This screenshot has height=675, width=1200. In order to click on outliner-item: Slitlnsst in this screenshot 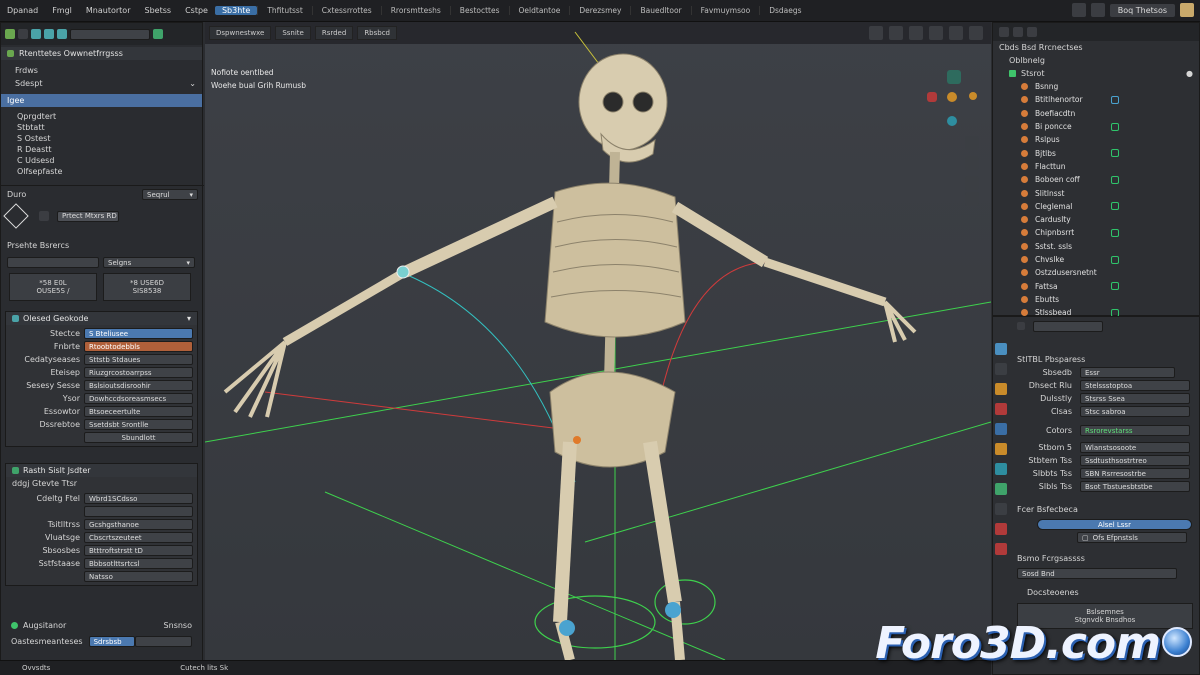, I will do `click(1096, 192)`.